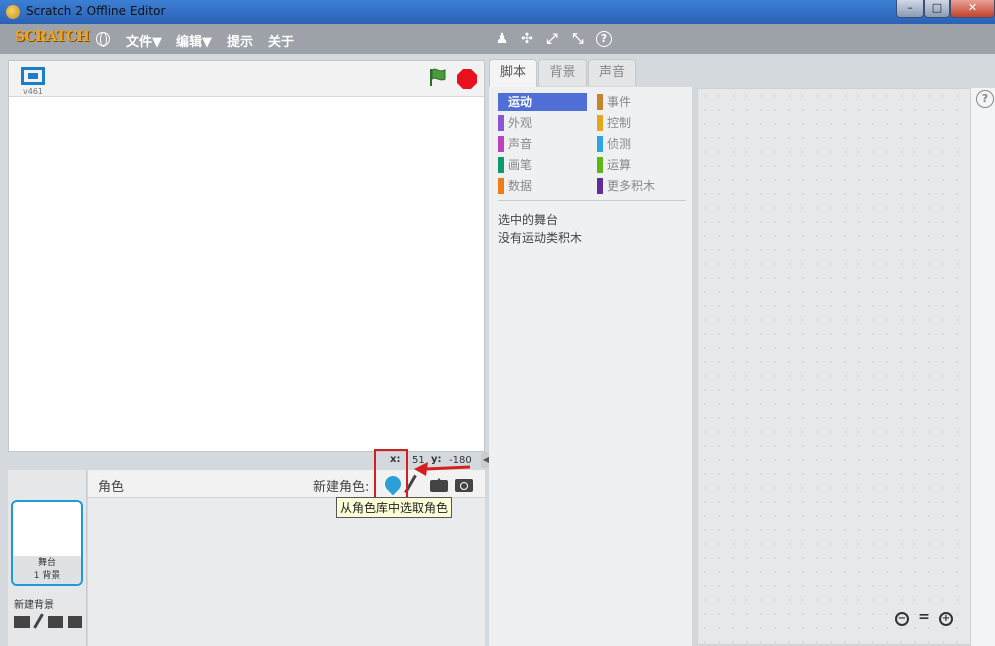 The height and width of the screenshot is (646, 995). I want to click on category-label: 数据, so click(520, 186).